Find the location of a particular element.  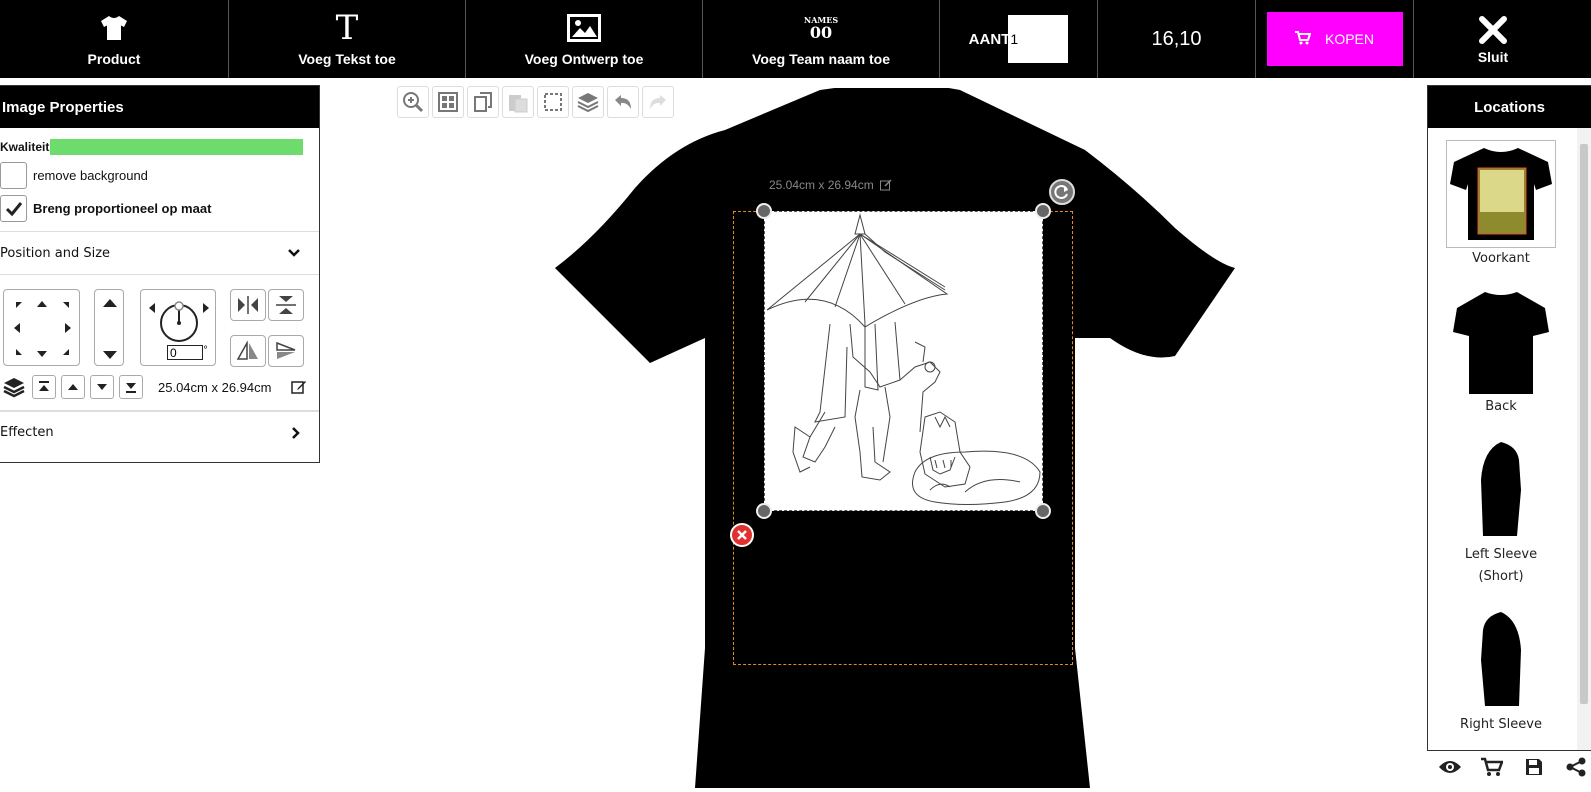

location-right-sleeve: Right Sleeve is located at coordinates (1501, 671).